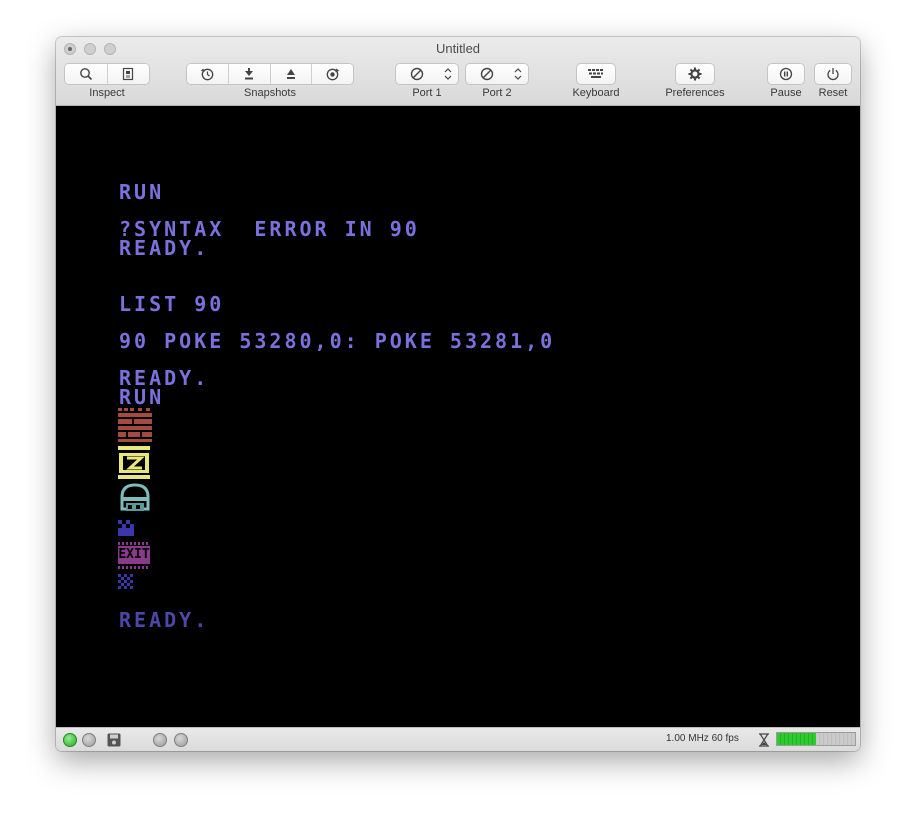  What do you see at coordinates (427, 74) in the screenshot?
I see `port1-popup` at bounding box center [427, 74].